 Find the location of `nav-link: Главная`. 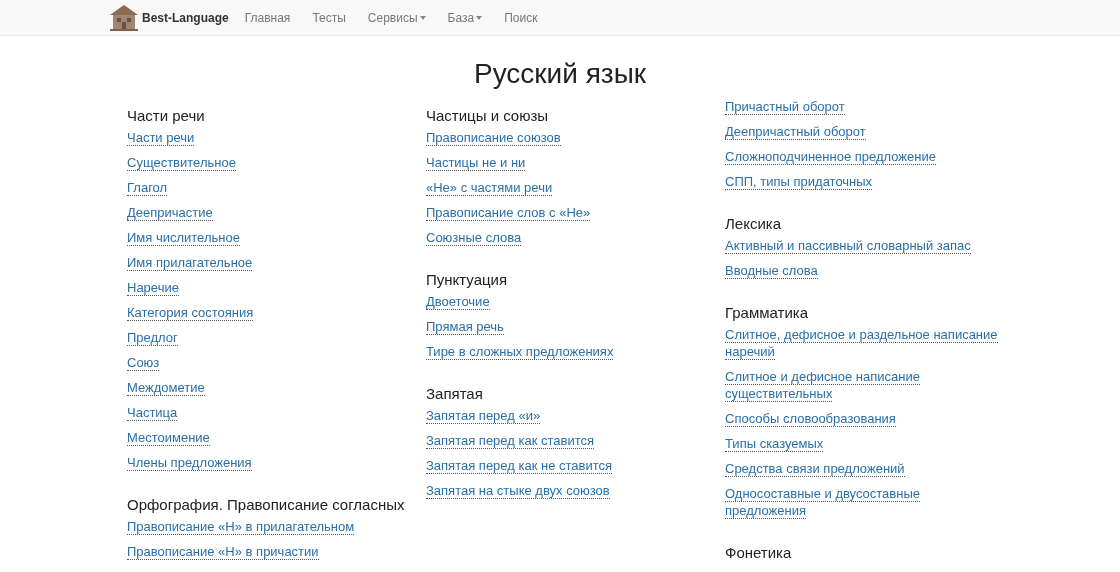

nav-link: Главная is located at coordinates (267, 17).